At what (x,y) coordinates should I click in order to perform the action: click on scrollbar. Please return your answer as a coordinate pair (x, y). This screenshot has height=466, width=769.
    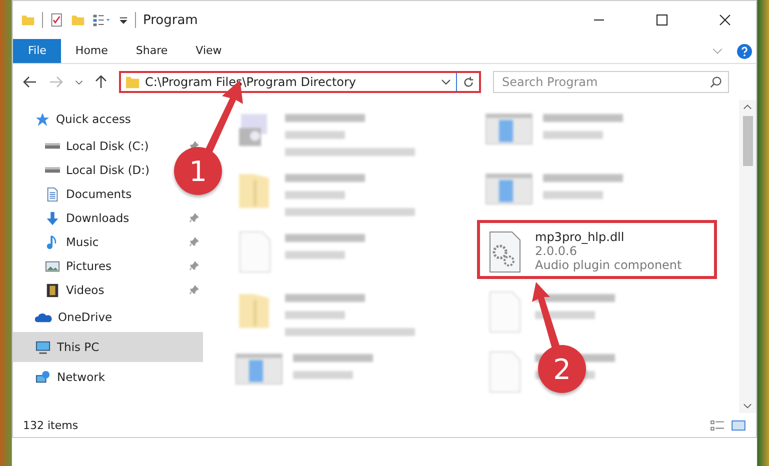
    Looking at the image, I should click on (747, 256).